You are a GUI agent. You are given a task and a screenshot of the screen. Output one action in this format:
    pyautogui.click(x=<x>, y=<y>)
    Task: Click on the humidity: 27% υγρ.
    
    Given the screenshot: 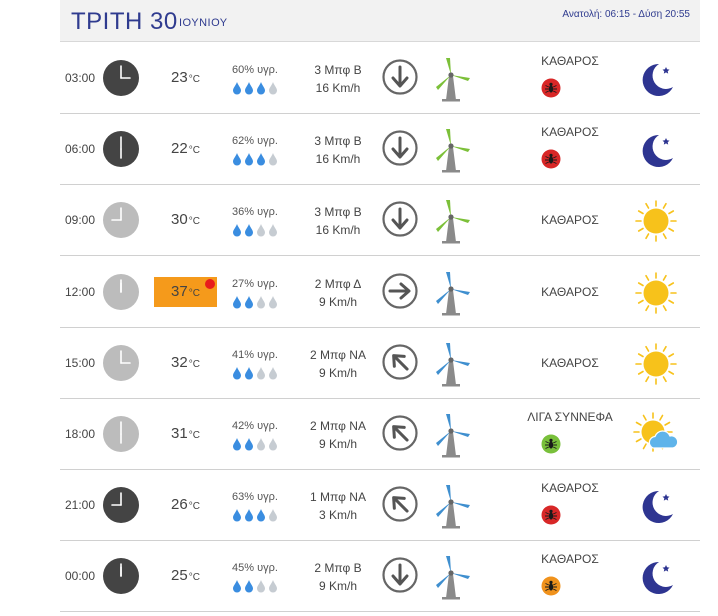 What is the action you would take?
    pyautogui.click(x=255, y=283)
    